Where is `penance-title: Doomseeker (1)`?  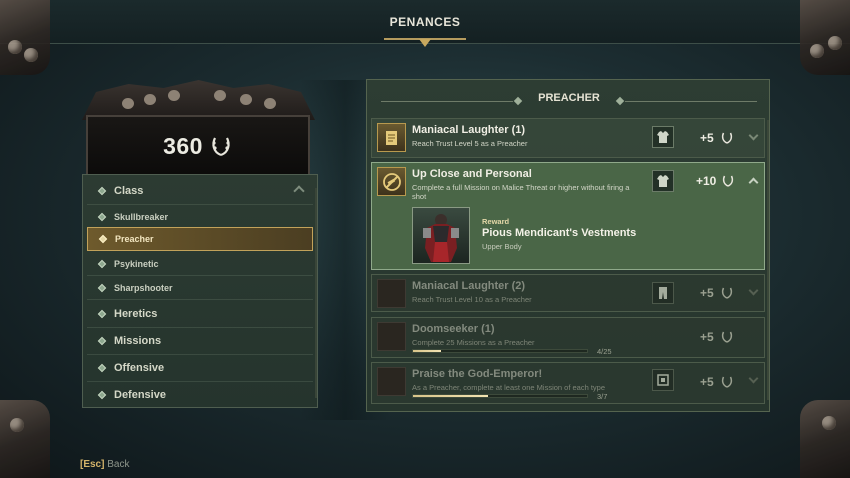 penance-title: Doomseeker (1) is located at coordinates (453, 329).